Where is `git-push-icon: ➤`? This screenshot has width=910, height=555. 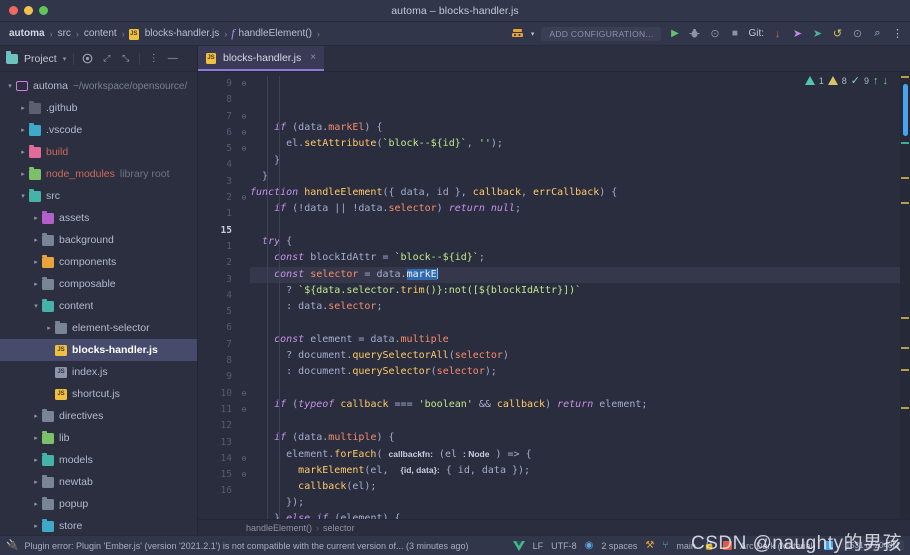
git-push-icon: ➤ is located at coordinates (817, 33).